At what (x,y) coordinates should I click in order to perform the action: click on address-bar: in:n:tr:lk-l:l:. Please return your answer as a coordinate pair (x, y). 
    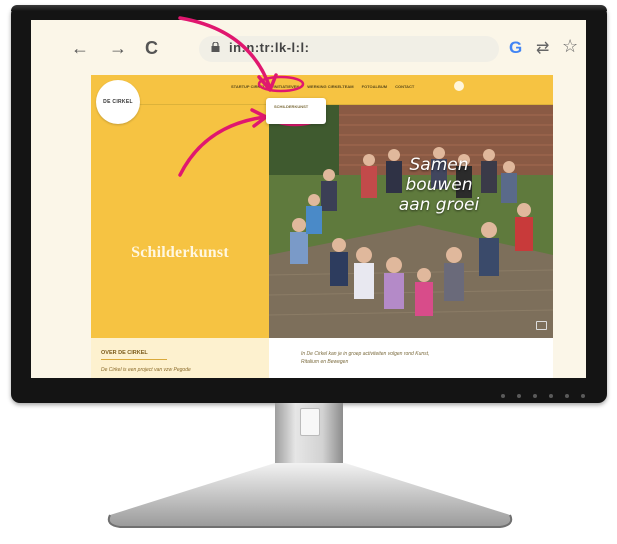
    Looking at the image, I should click on (349, 49).